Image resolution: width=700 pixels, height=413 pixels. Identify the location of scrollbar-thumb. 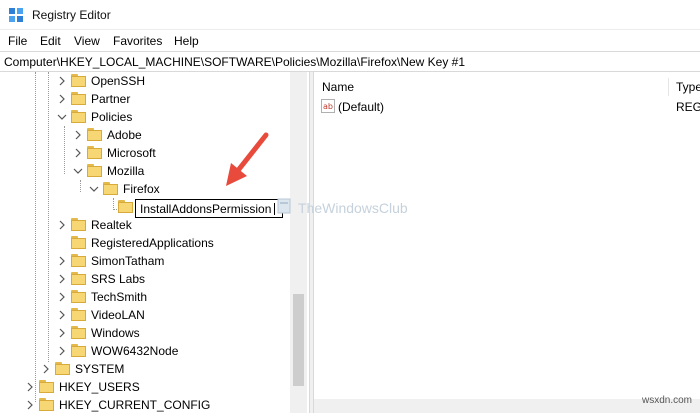
(298, 340).